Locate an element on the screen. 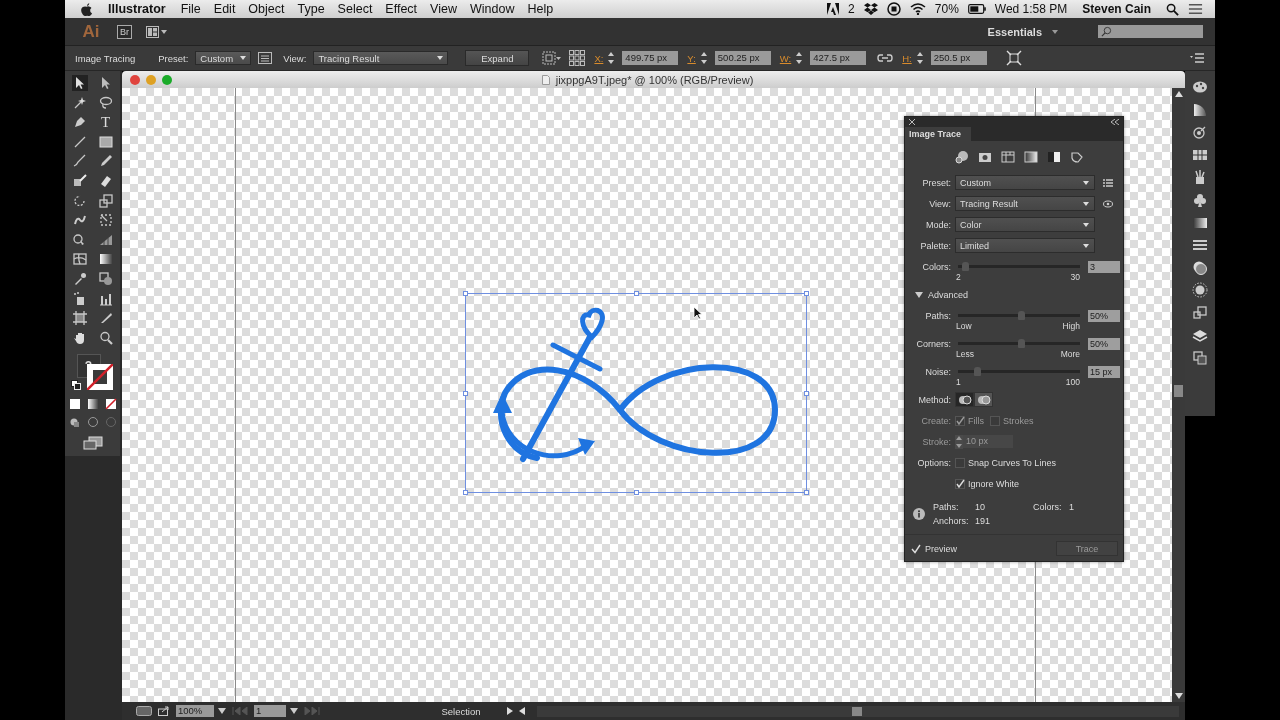  vertical-scrollbar is located at coordinates (1178, 395).